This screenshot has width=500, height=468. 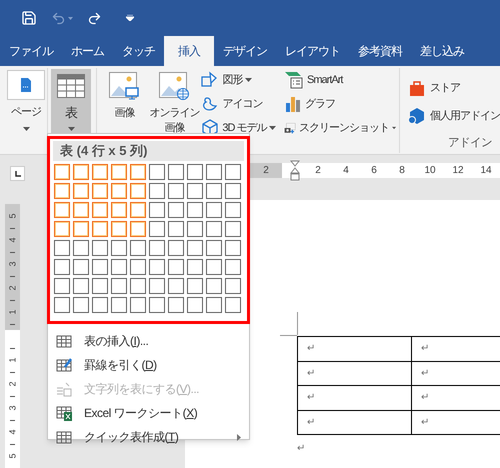 I want to click on ribbon-tab: 差し込み, so click(x=442, y=51).